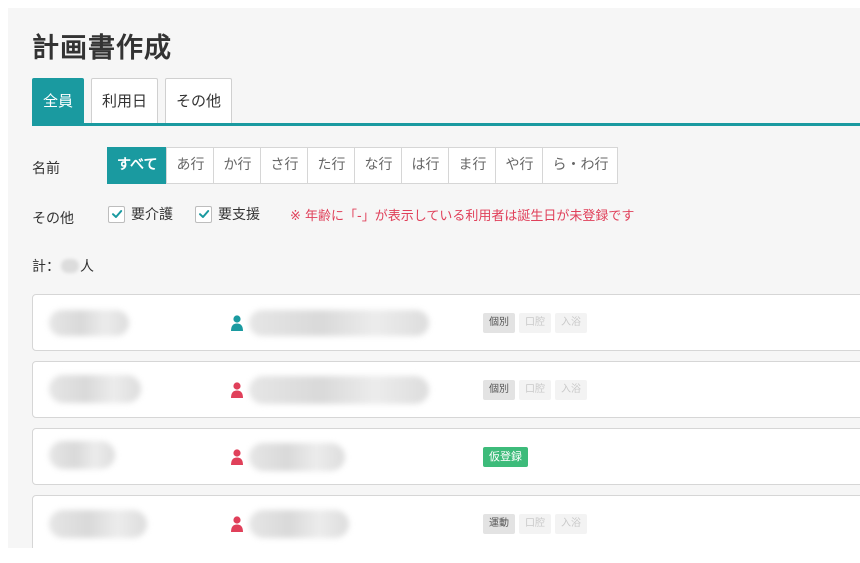  What do you see at coordinates (237, 165) in the screenshot?
I see `filter-ka-row: か行` at bounding box center [237, 165].